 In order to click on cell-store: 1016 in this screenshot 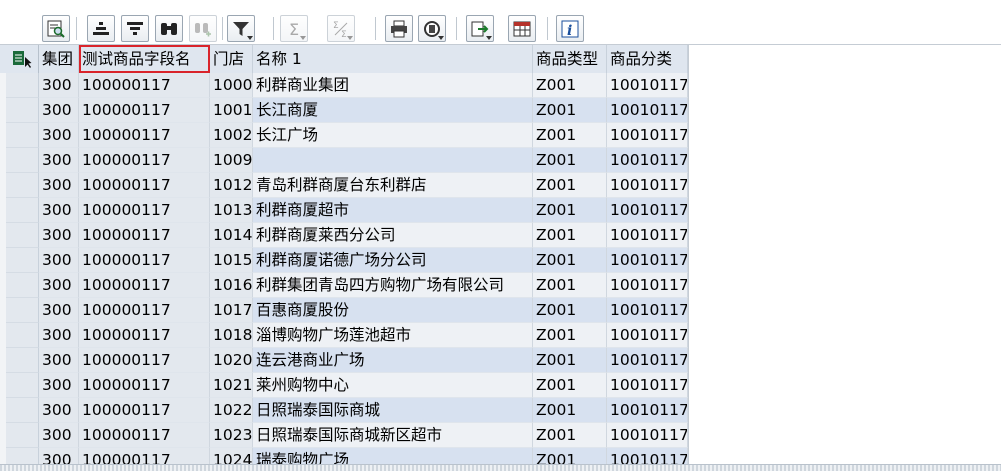, I will do `click(231, 285)`.